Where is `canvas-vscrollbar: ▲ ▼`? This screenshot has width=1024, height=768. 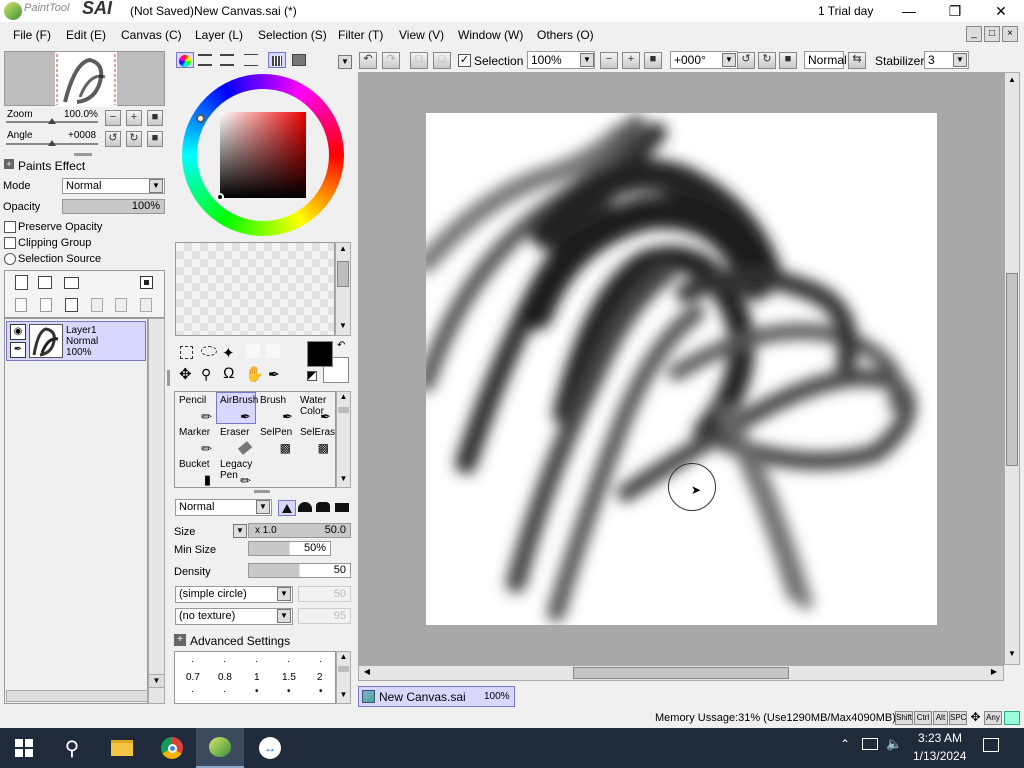
canvas-vscrollbar: ▲ ▼ is located at coordinates (1012, 368).